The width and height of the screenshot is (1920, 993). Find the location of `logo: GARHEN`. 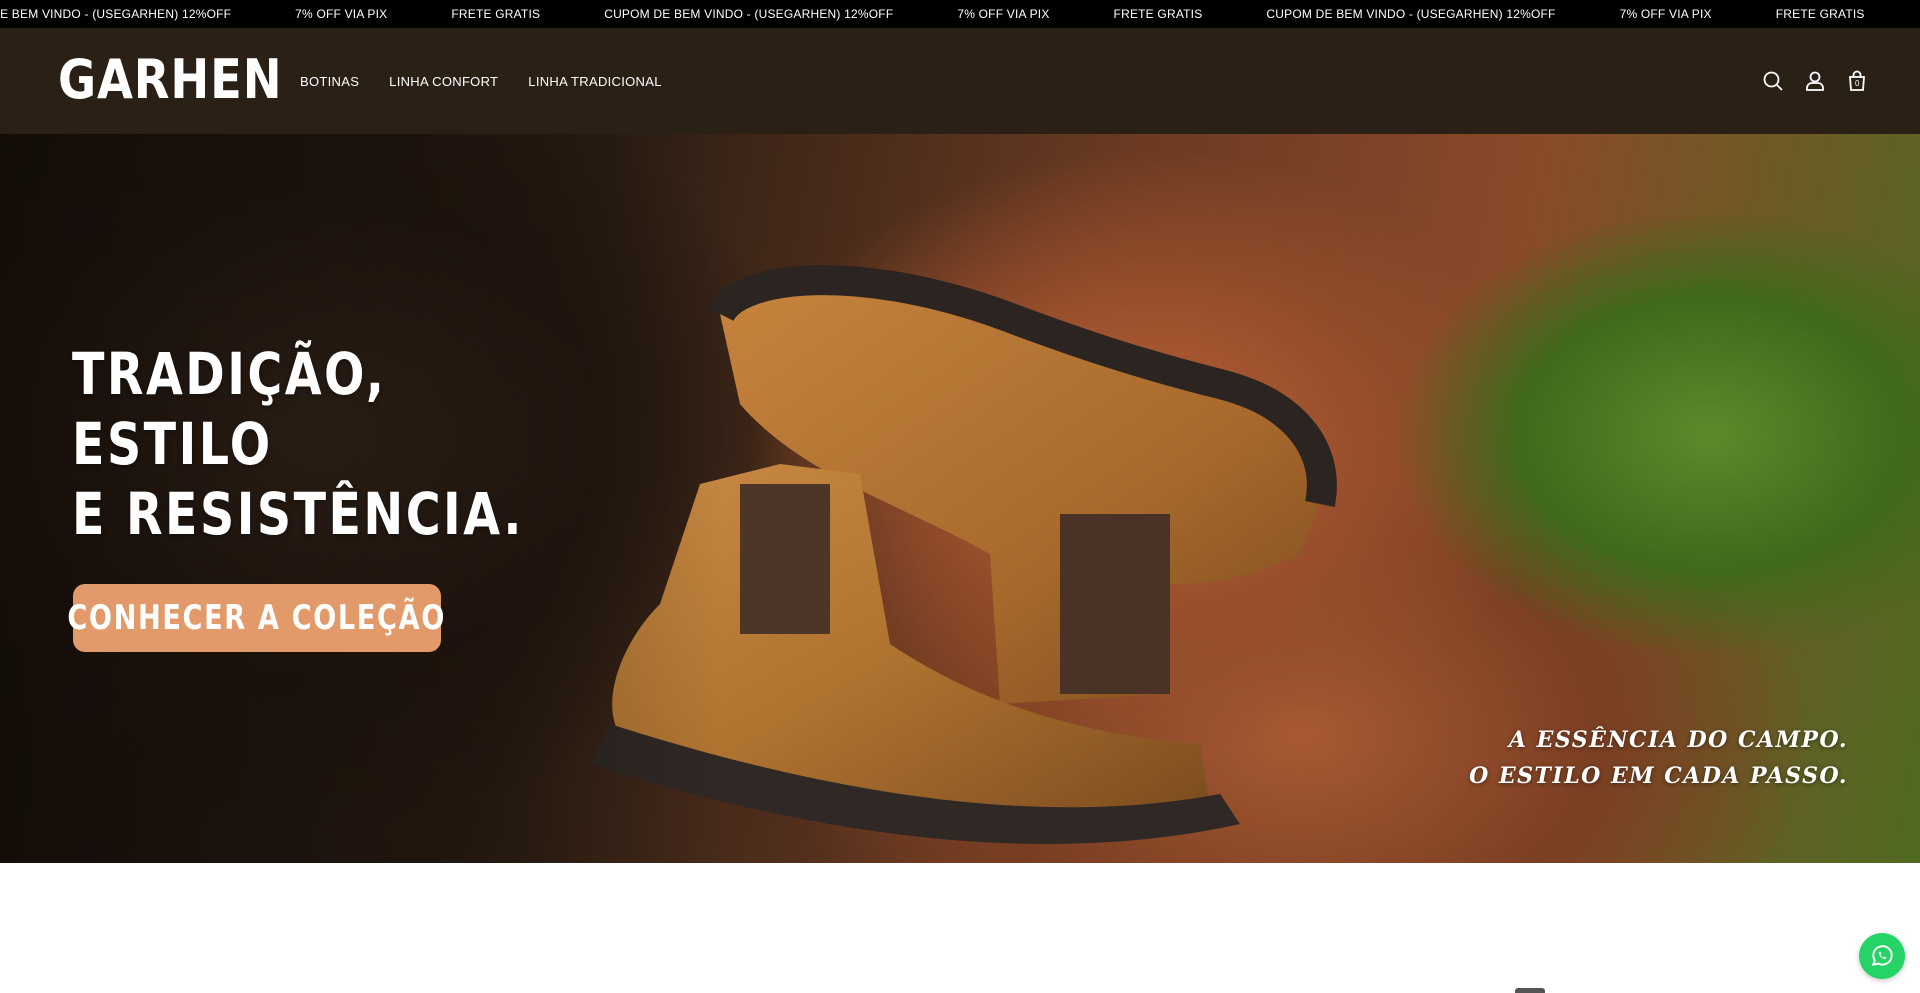

logo: GARHEN is located at coordinates (170, 80).